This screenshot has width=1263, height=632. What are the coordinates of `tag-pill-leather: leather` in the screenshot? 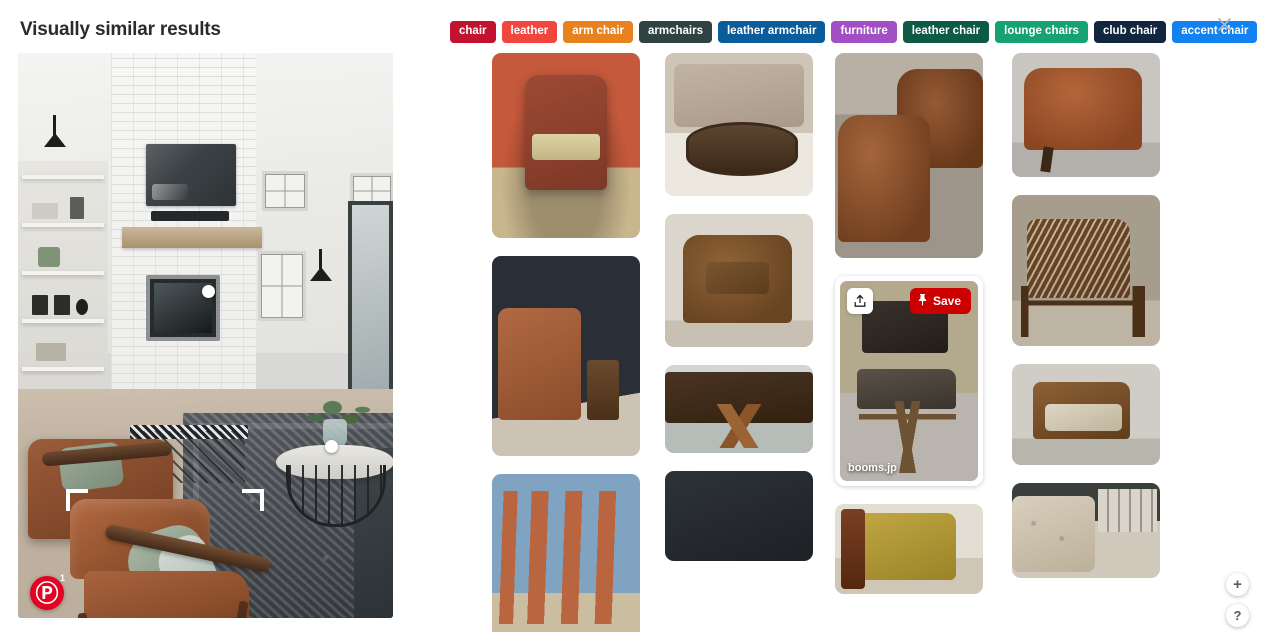 It's located at (529, 32).